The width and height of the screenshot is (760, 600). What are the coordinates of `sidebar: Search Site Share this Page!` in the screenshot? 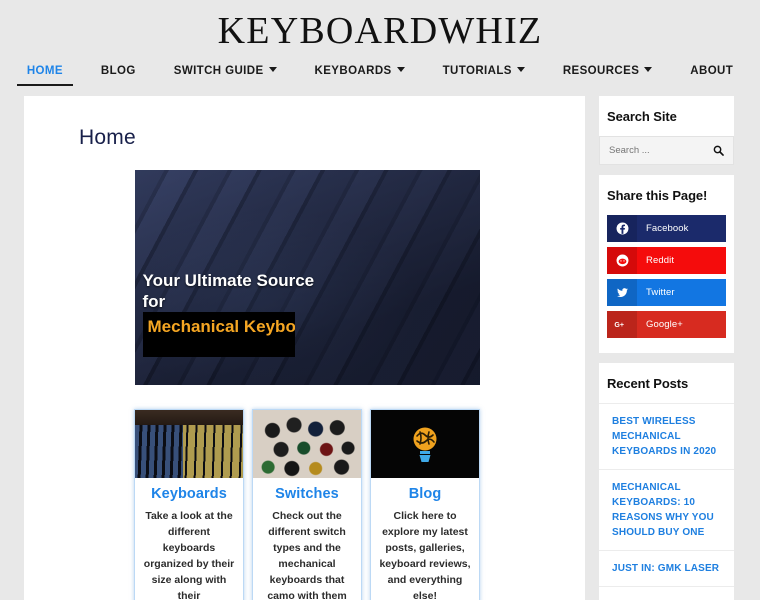 It's located at (666, 348).